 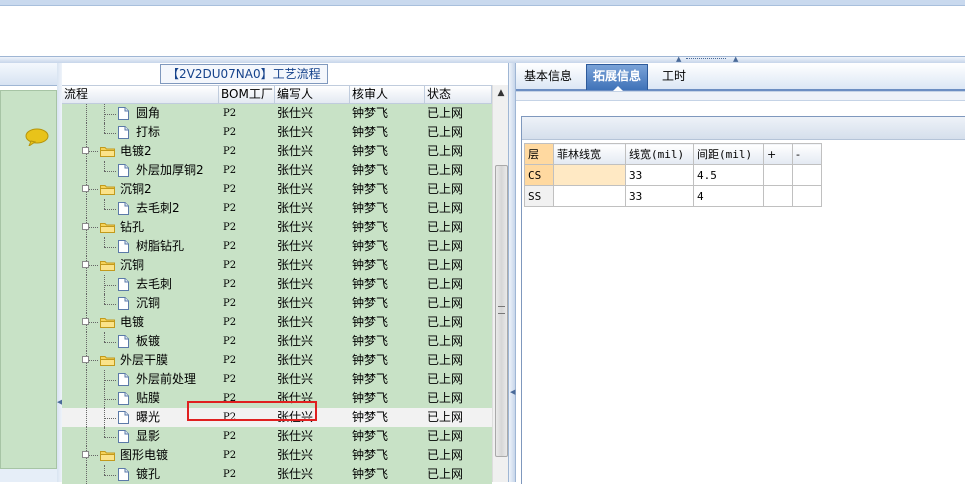 I want to click on tree-node: 镀孔, so click(x=140, y=474).